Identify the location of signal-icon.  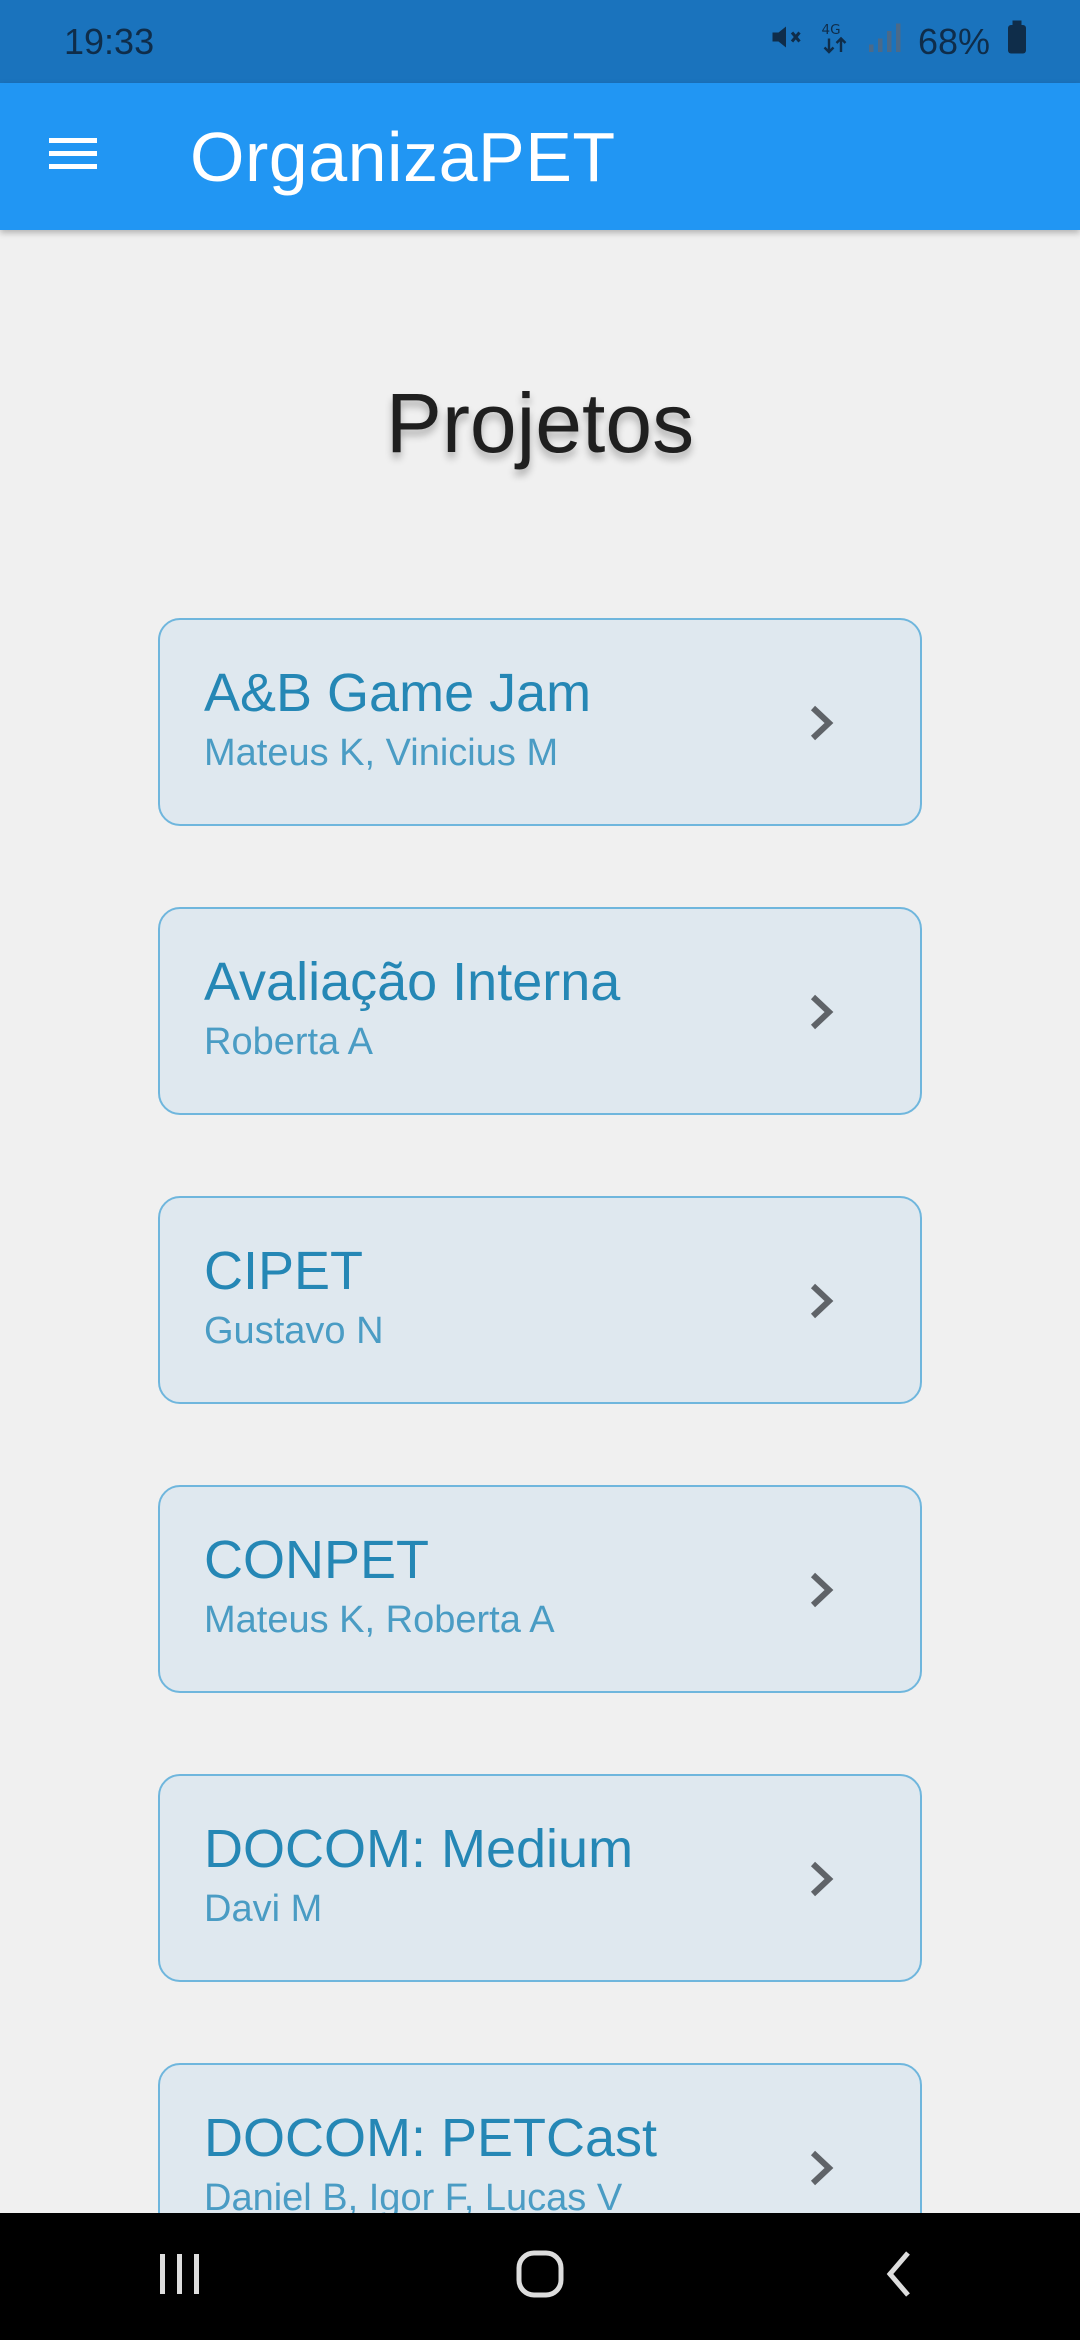
(884, 41).